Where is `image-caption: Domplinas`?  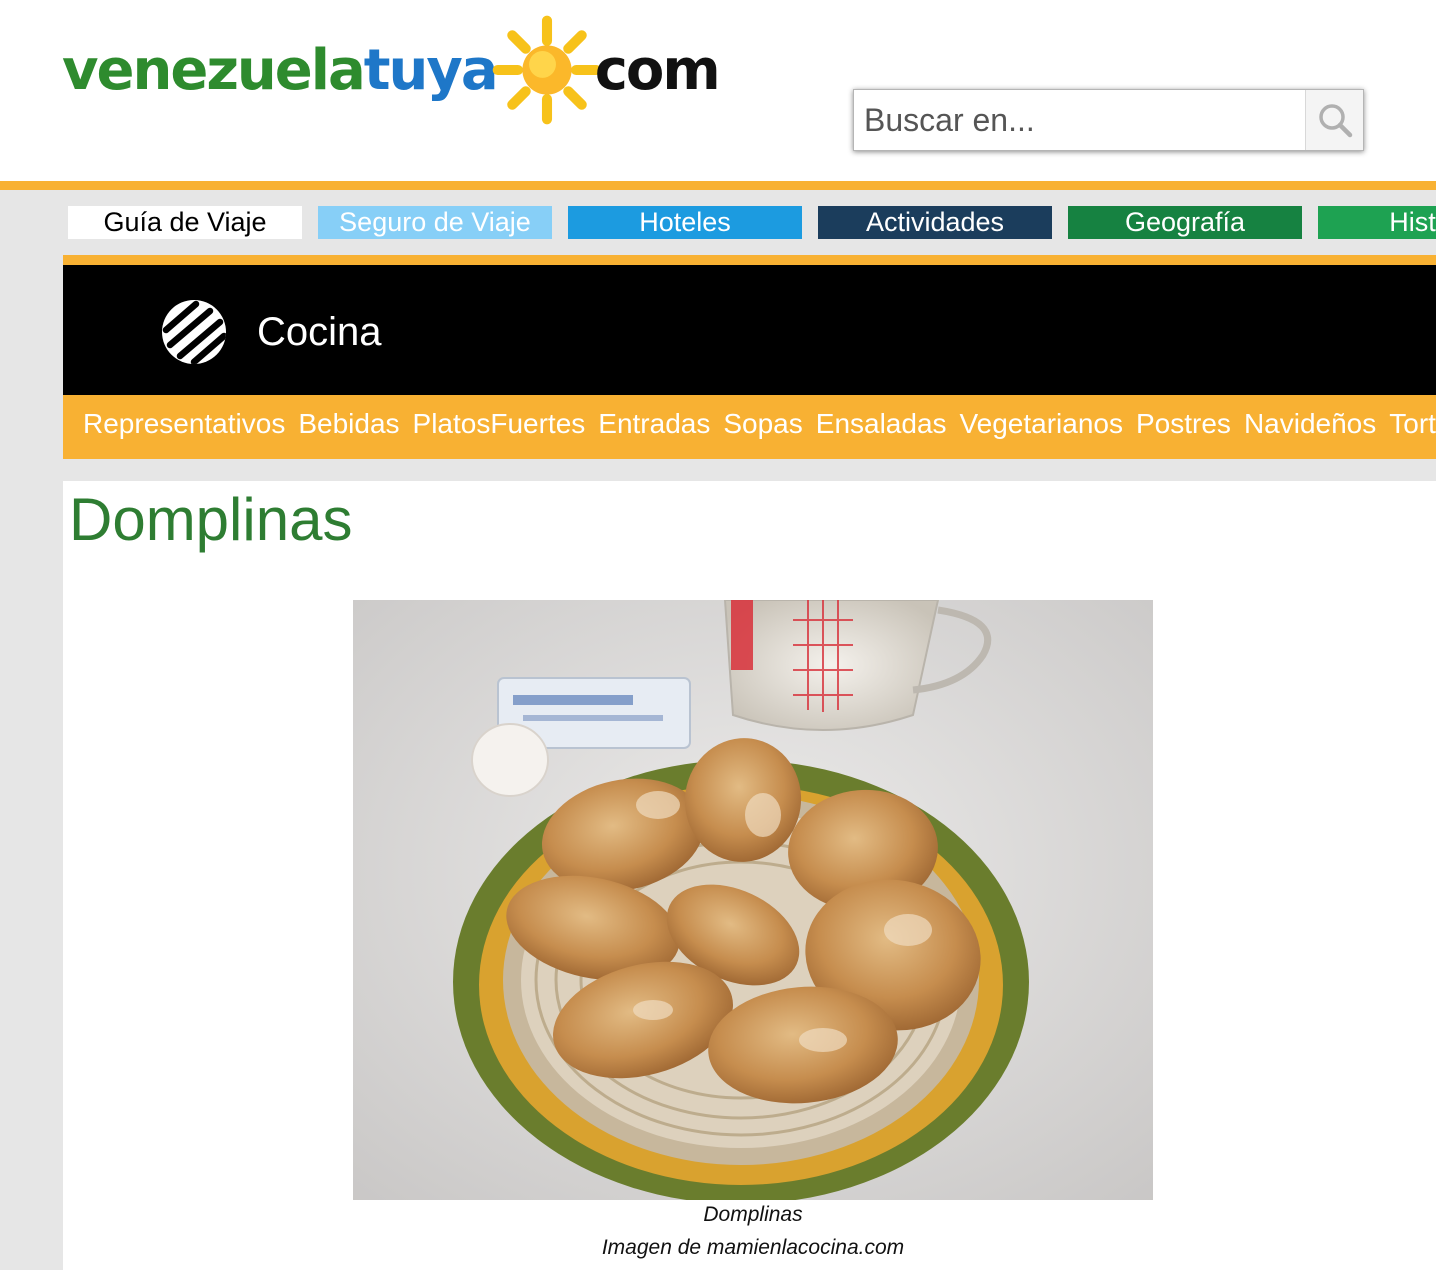 image-caption: Domplinas is located at coordinates (753, 1214).